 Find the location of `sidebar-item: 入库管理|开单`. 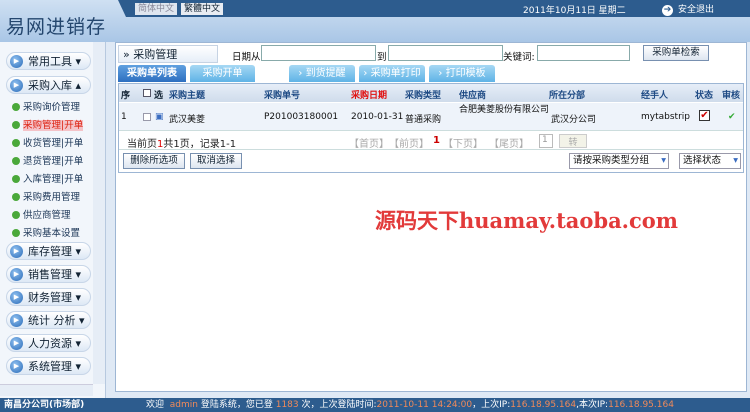

sidebar-item: 入库管理|开单 is located at coordinates (47, 178).